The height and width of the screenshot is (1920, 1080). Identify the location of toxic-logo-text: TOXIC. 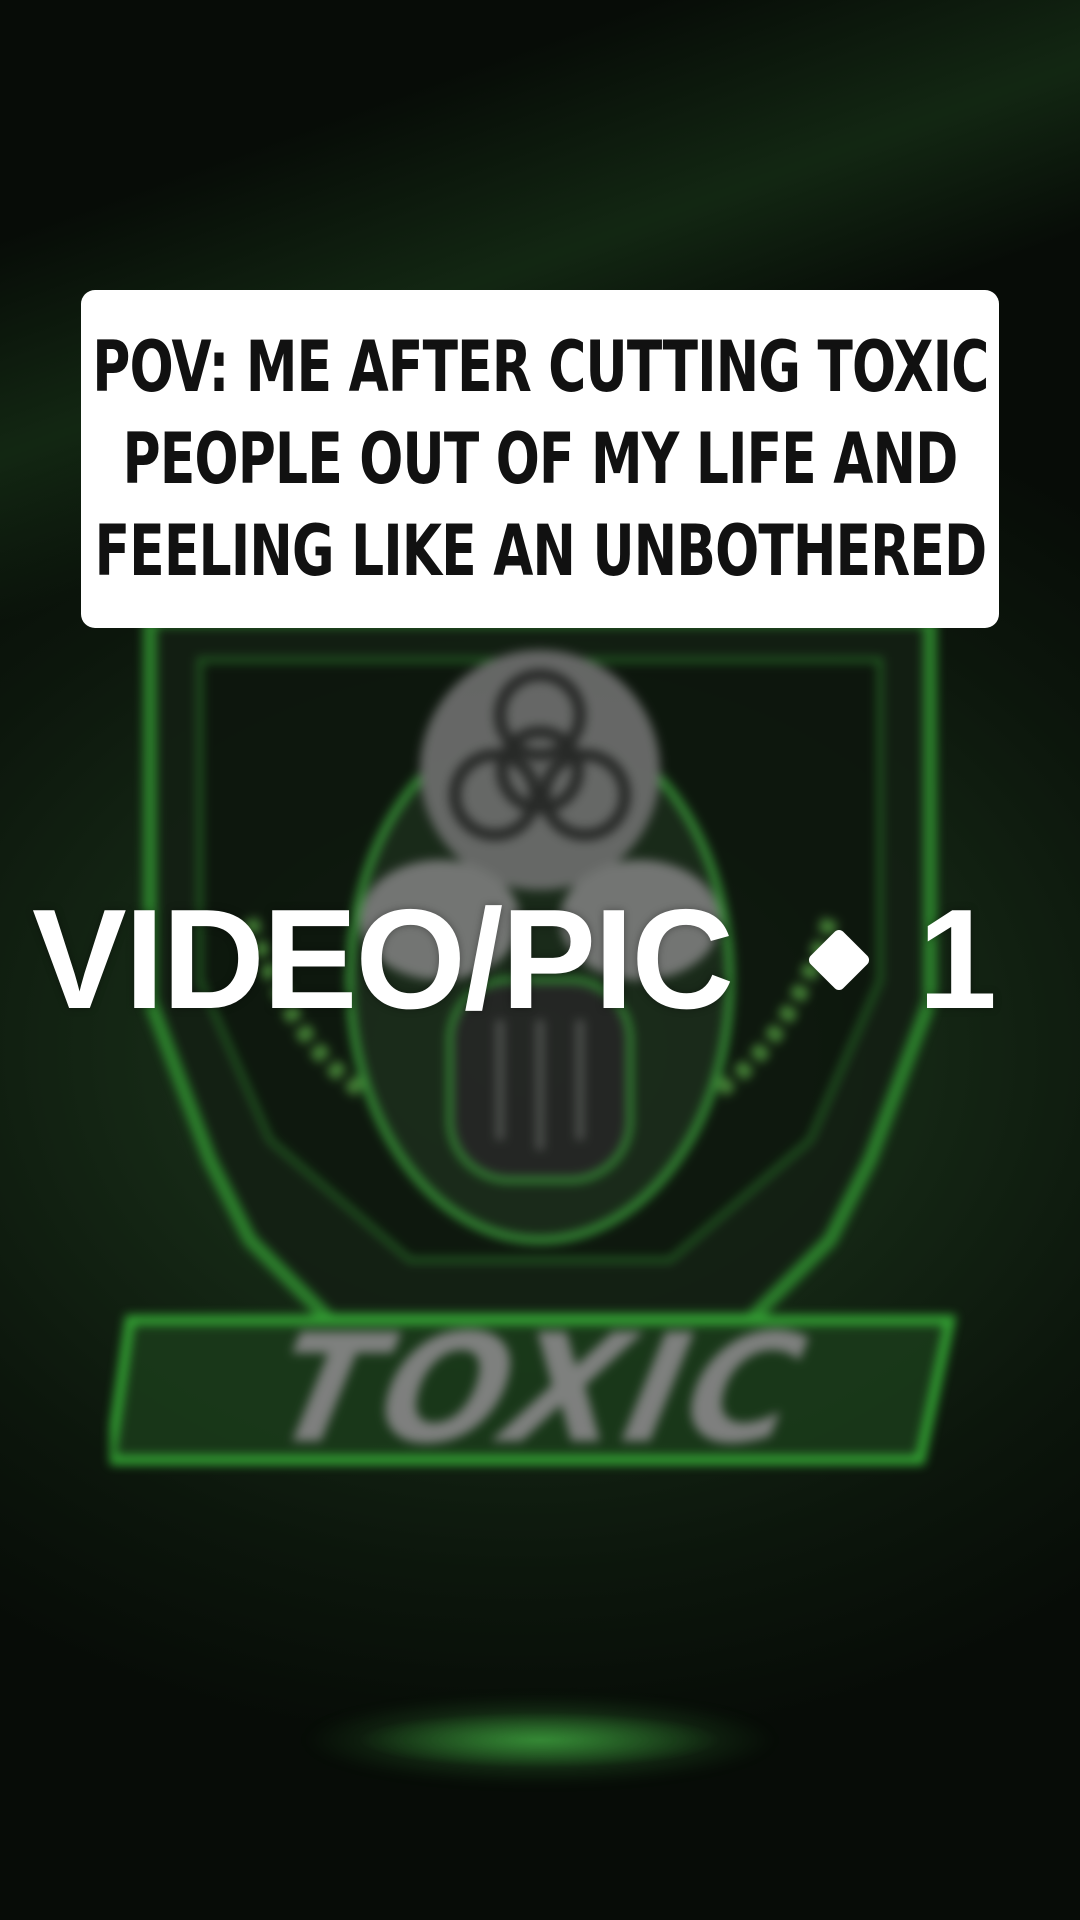
(540, 1390).